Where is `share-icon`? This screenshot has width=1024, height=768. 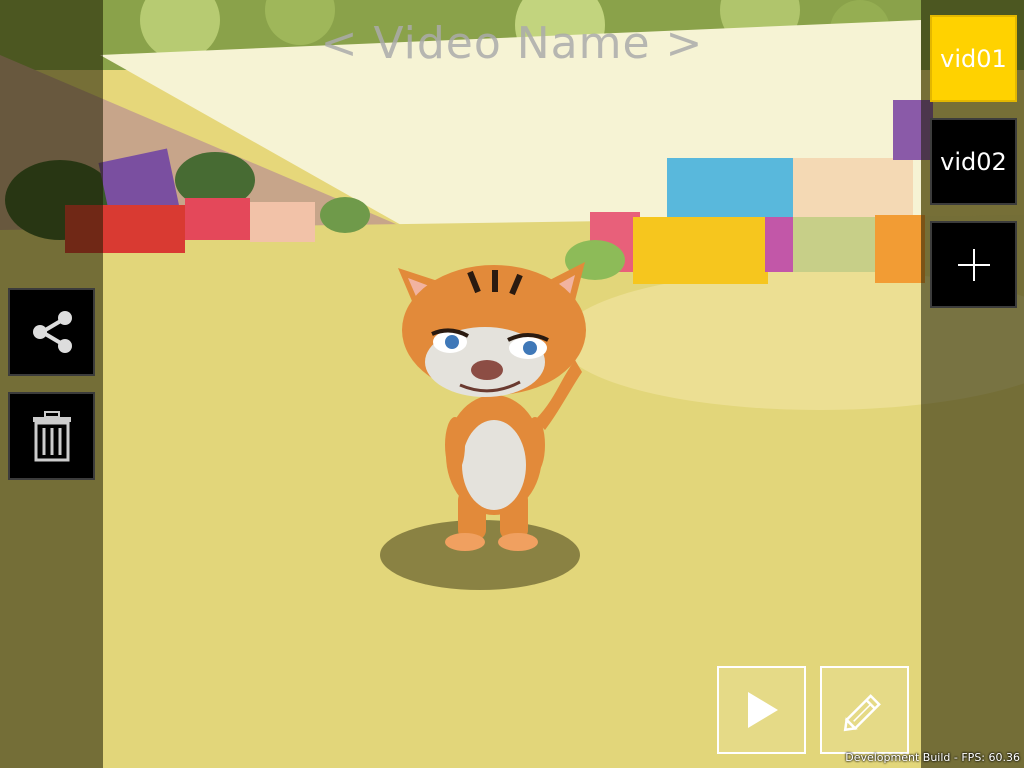
share-icon is located at coordinates (52, 332).